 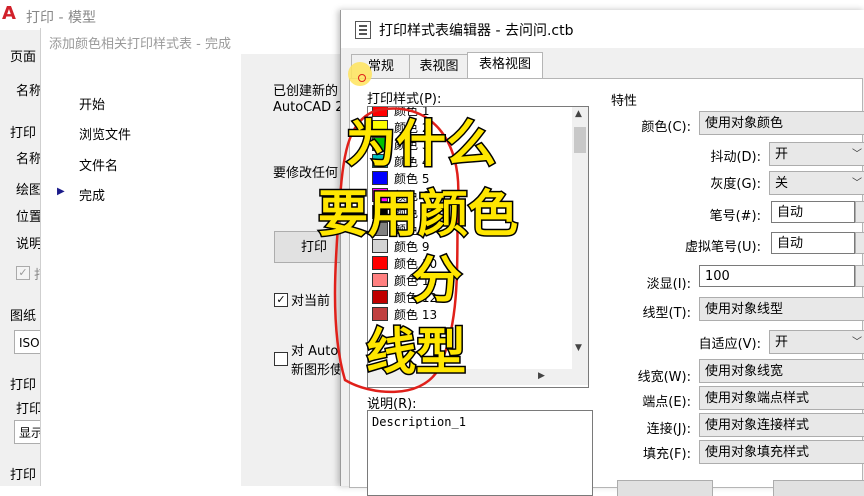 I want to click on overlay-text-line2: 要用颜色, so click(x=418, y=214).